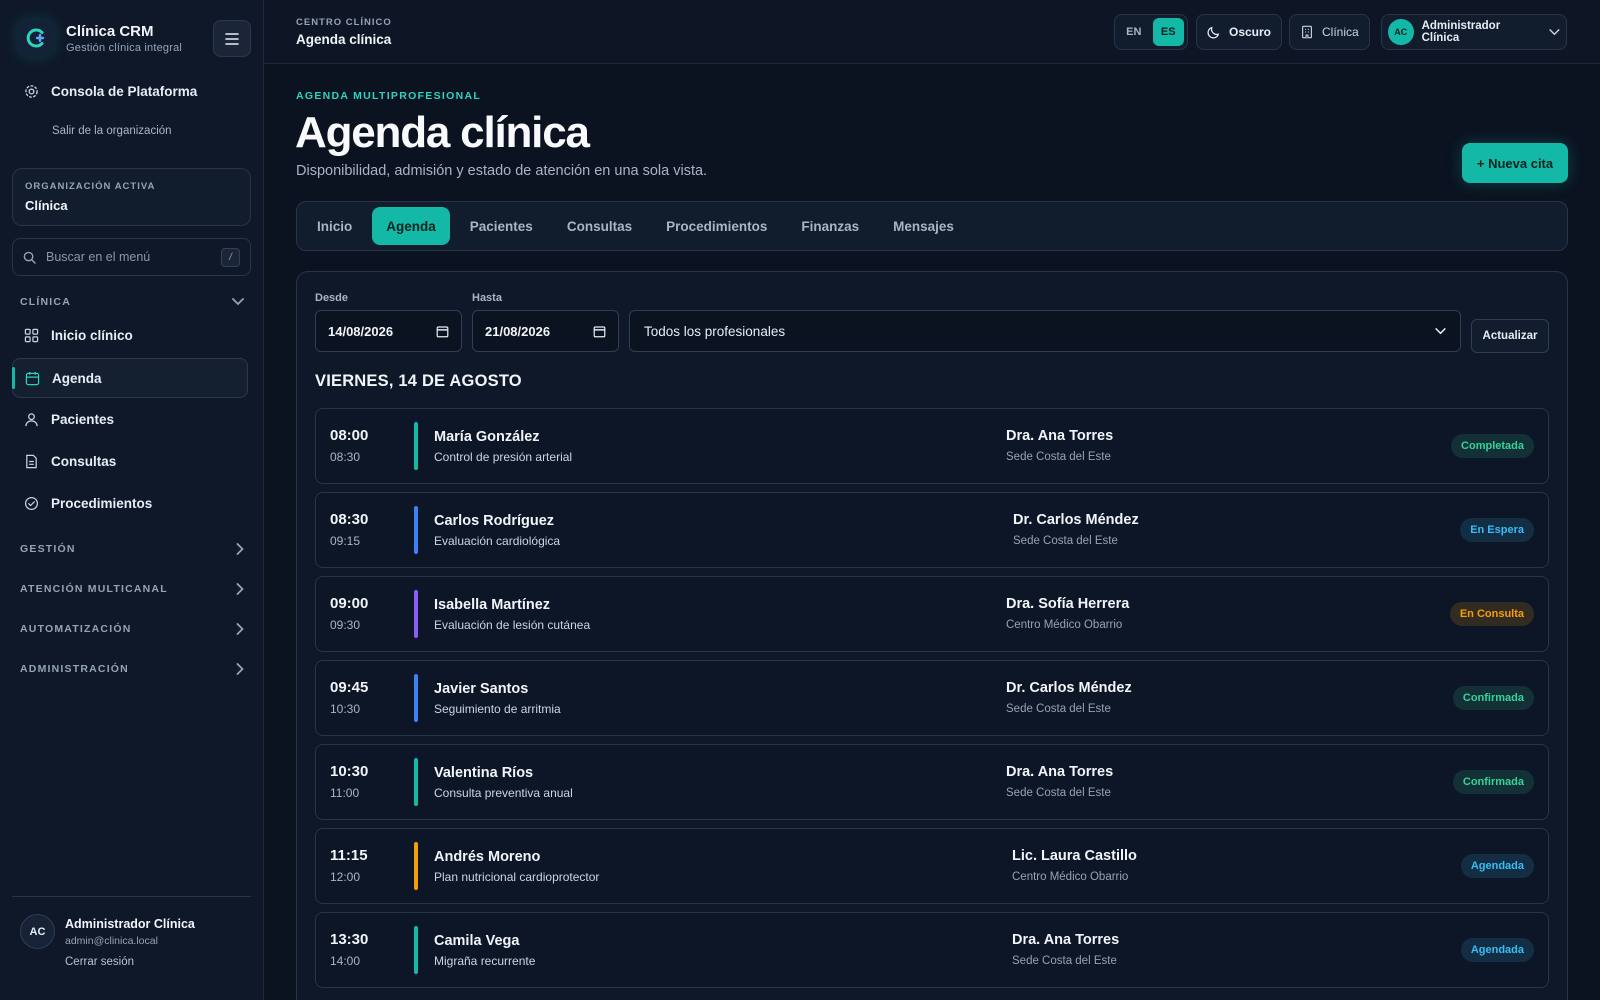 This screenshot has width=1600, height=1000. I want to click on new-appointment-button: + Nueva cita, so click(1515, 163).